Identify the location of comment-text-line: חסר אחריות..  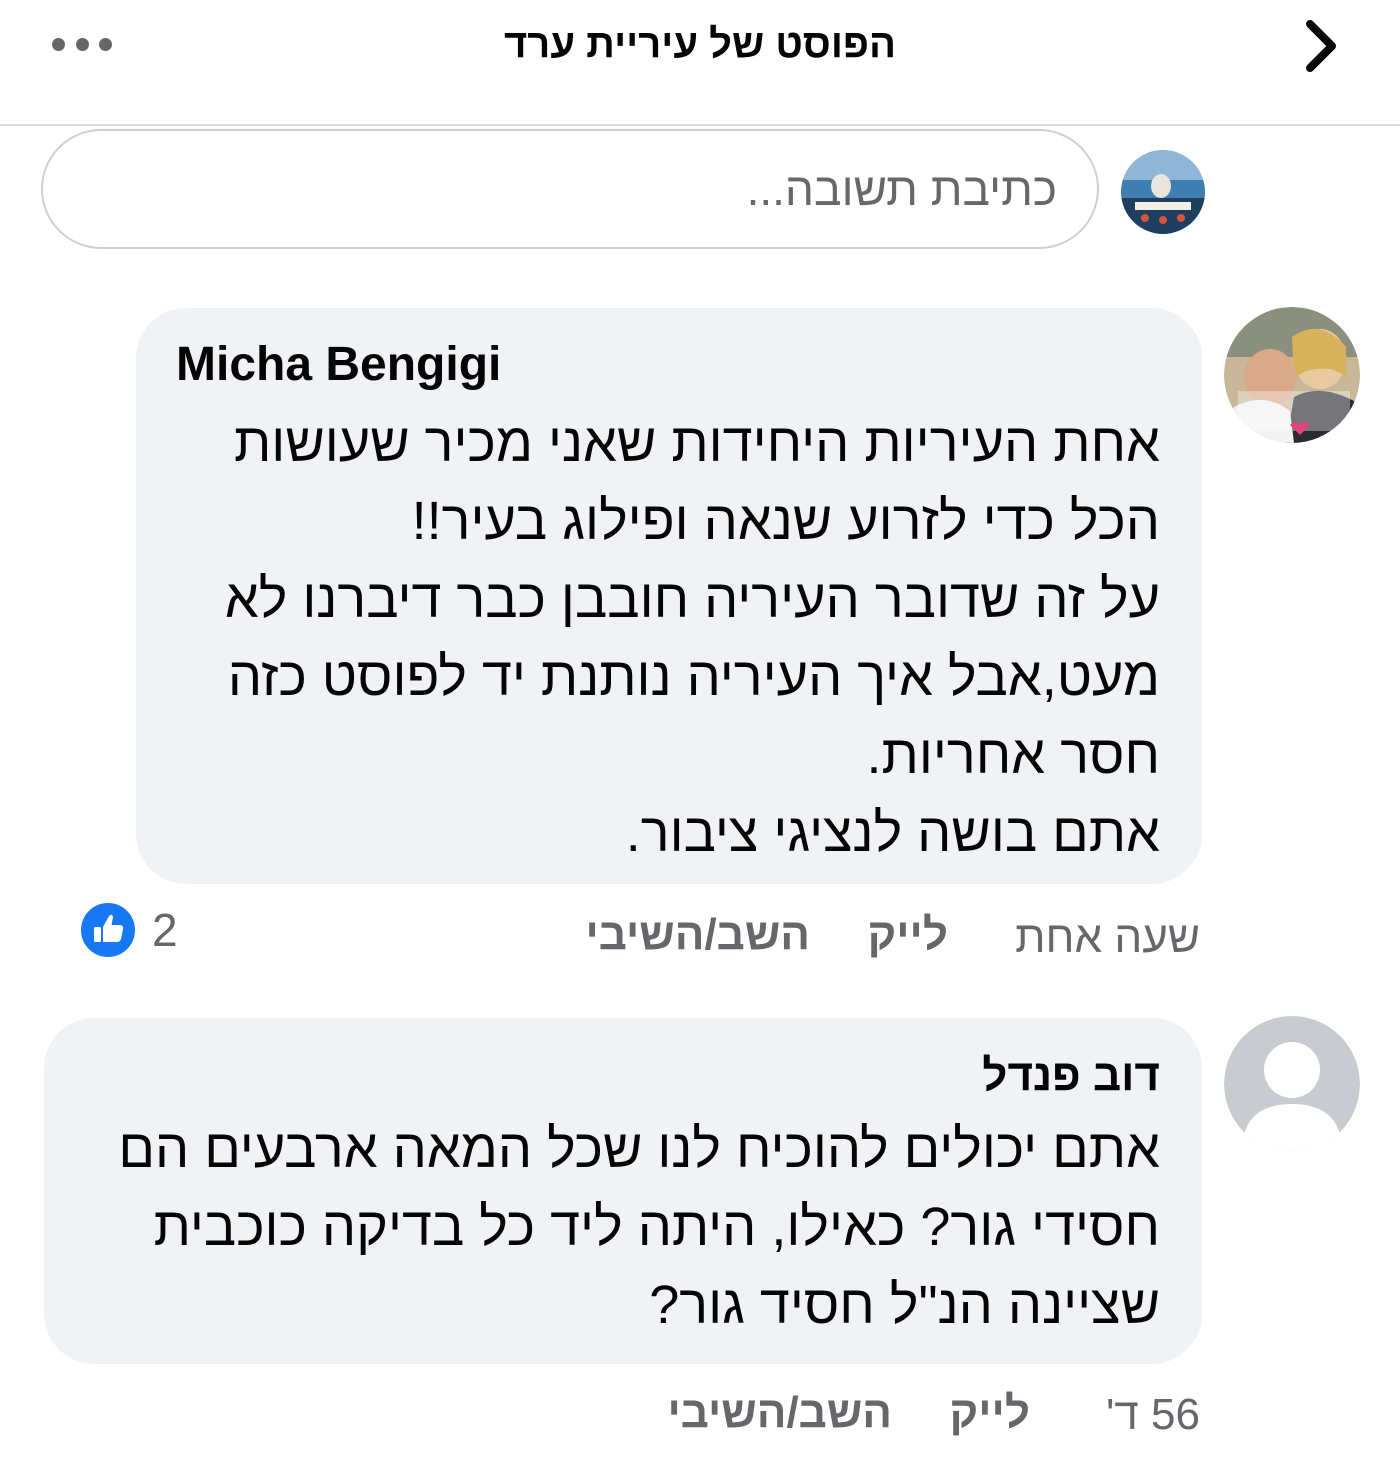
(1013, 755).